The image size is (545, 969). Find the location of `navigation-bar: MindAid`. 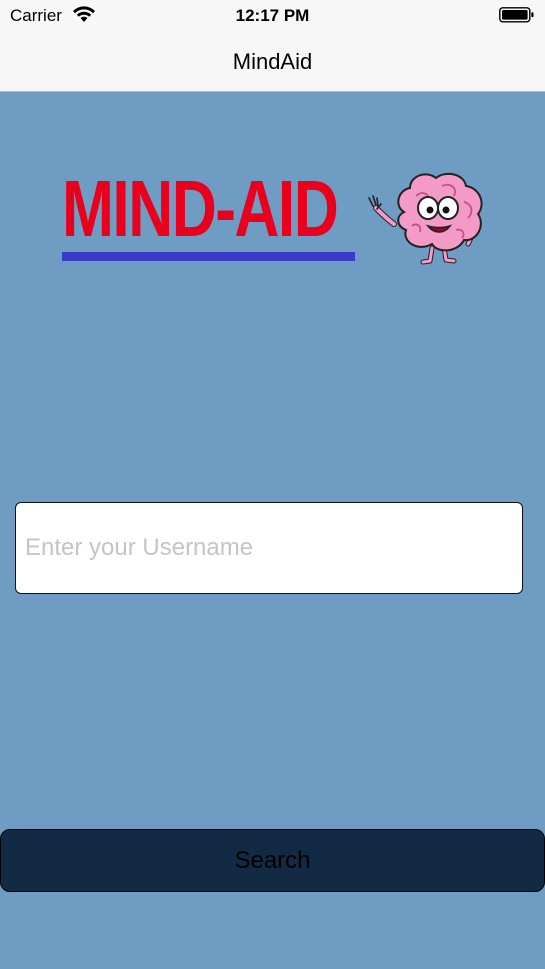

navigation-bar: MindAid is located at coordinates (272, 61).